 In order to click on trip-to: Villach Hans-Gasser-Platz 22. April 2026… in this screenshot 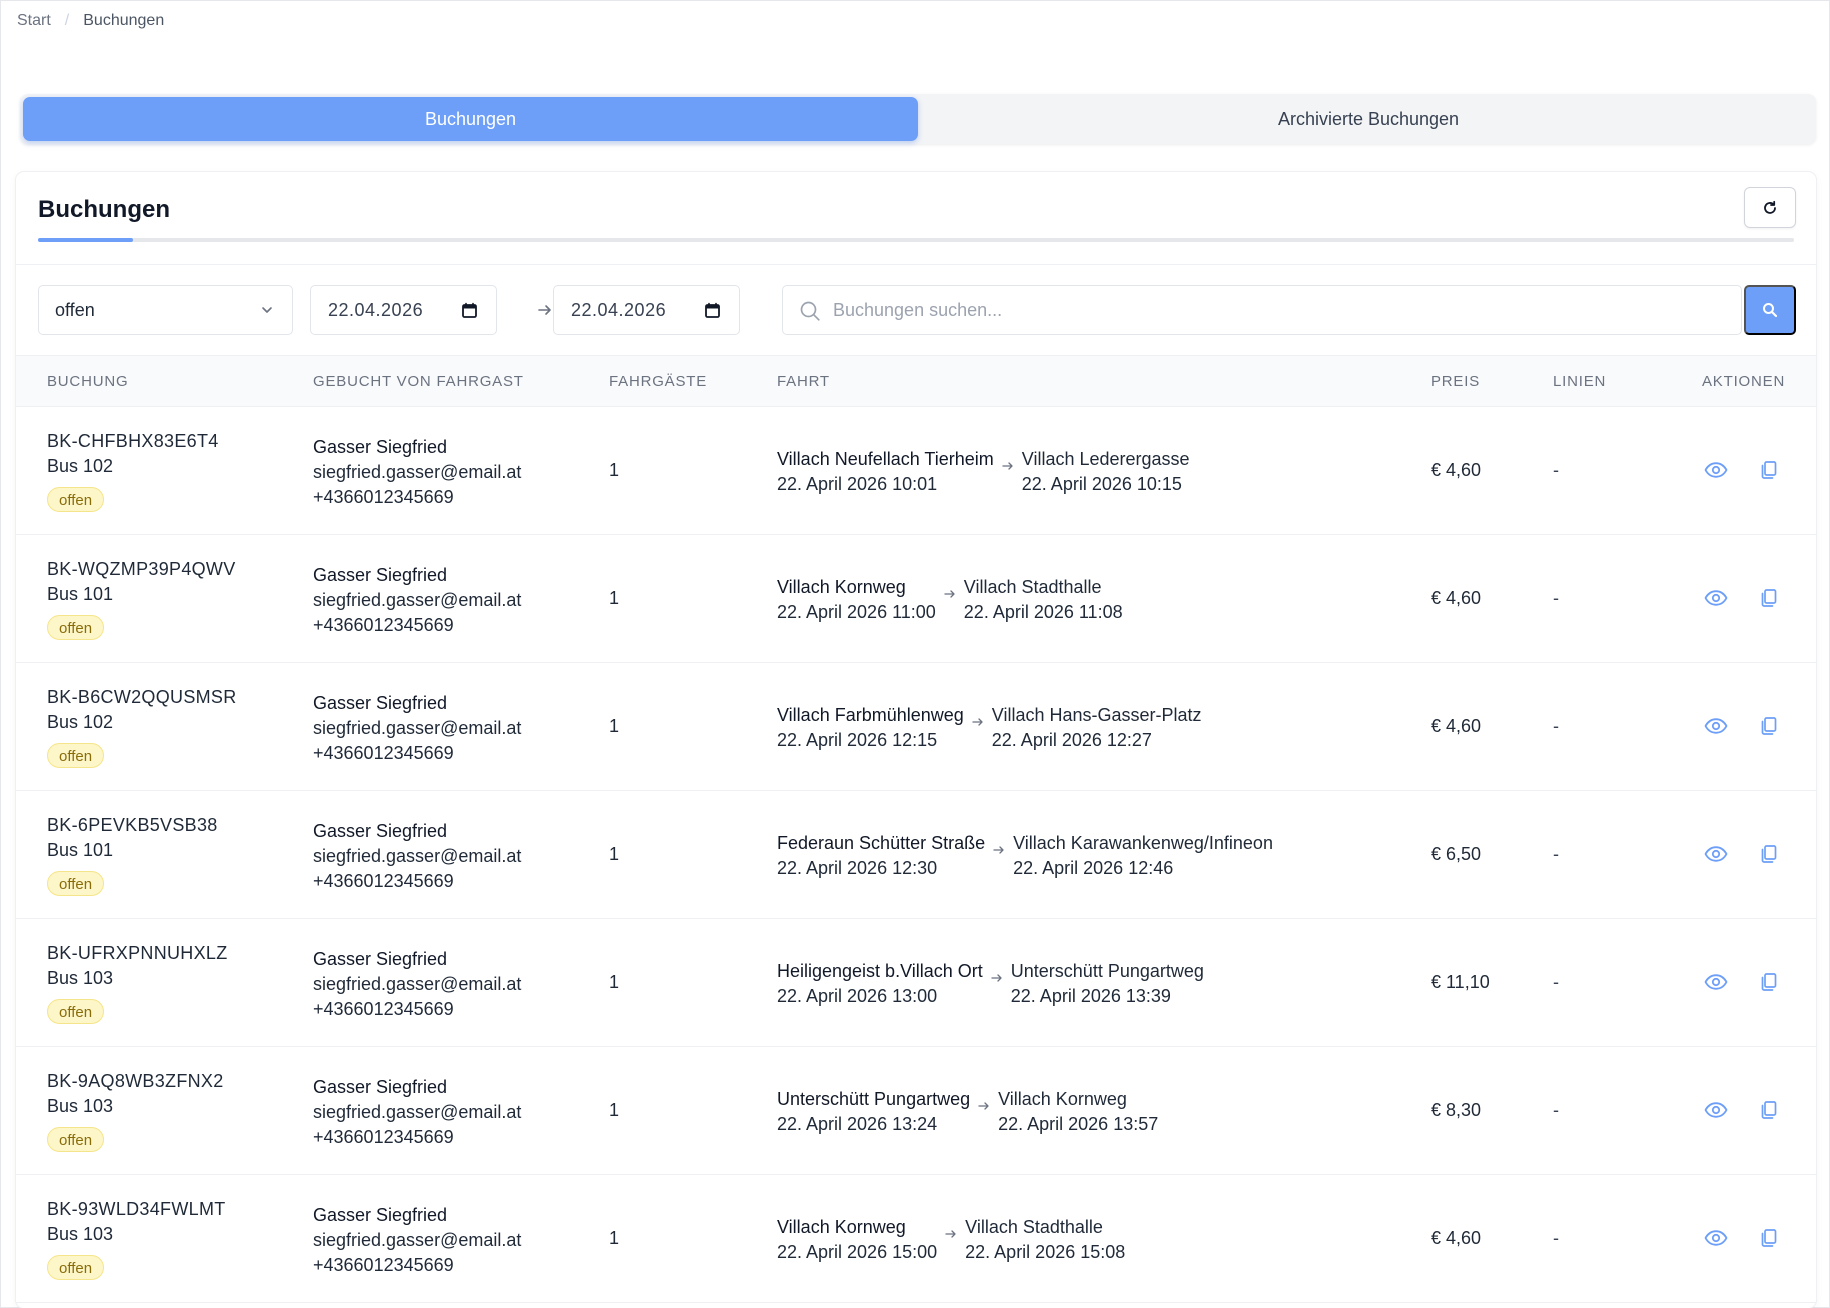, I will do `click(1097, 728)`.